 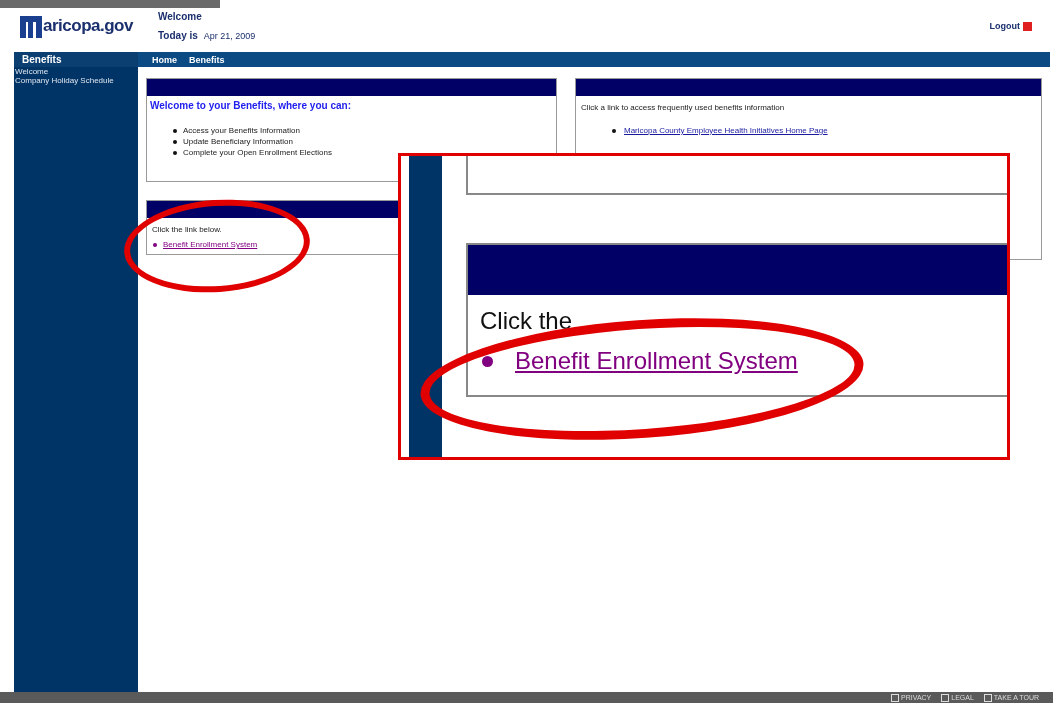 What do you see at coordinates (180, 16) in the screenshot?
I see `welcome-label: Welcome` at bounding box center [180, 16].